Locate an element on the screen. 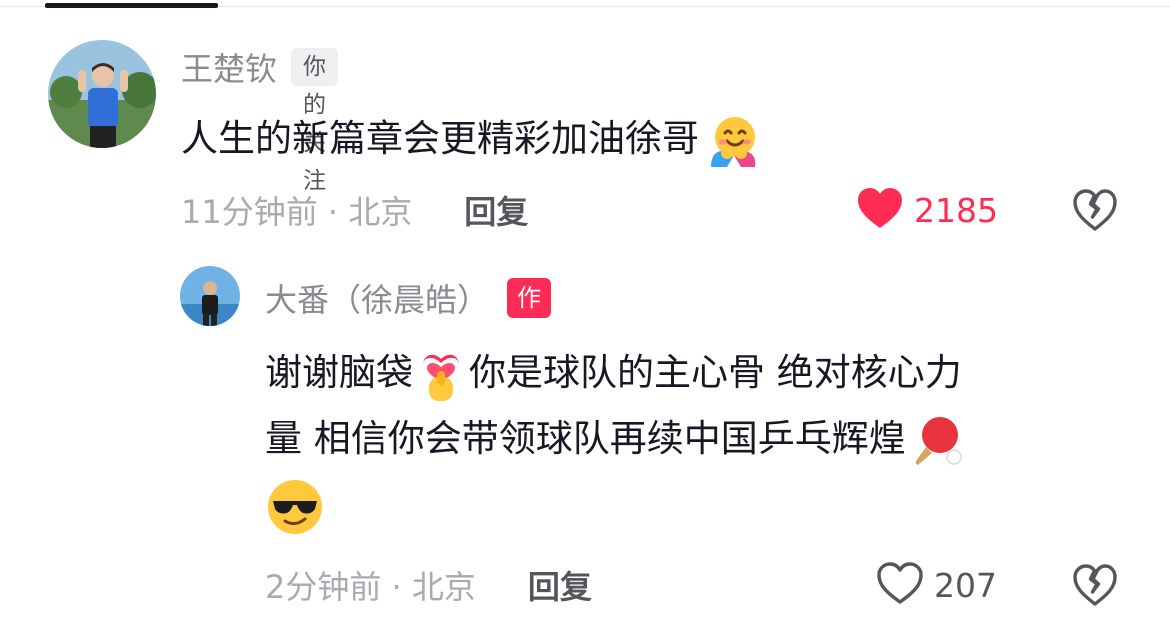  like-button: 207 is located at coordinates (936, 585).